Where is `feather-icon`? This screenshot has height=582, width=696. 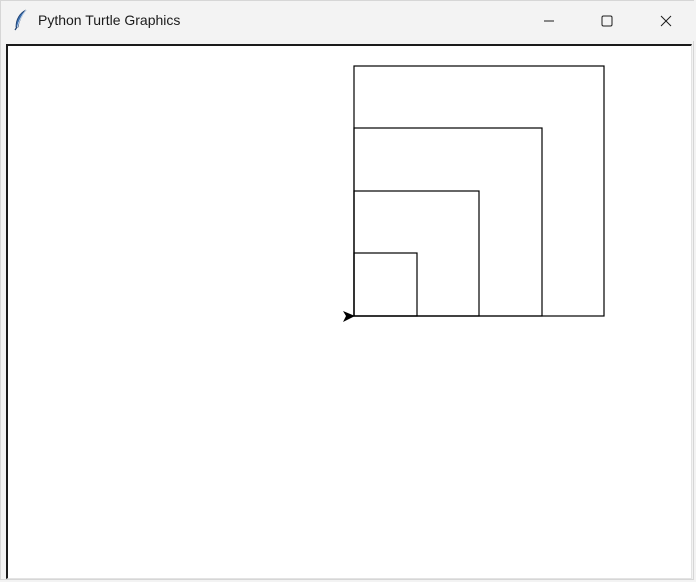
feather-icon is located at coordinates (20, 20).